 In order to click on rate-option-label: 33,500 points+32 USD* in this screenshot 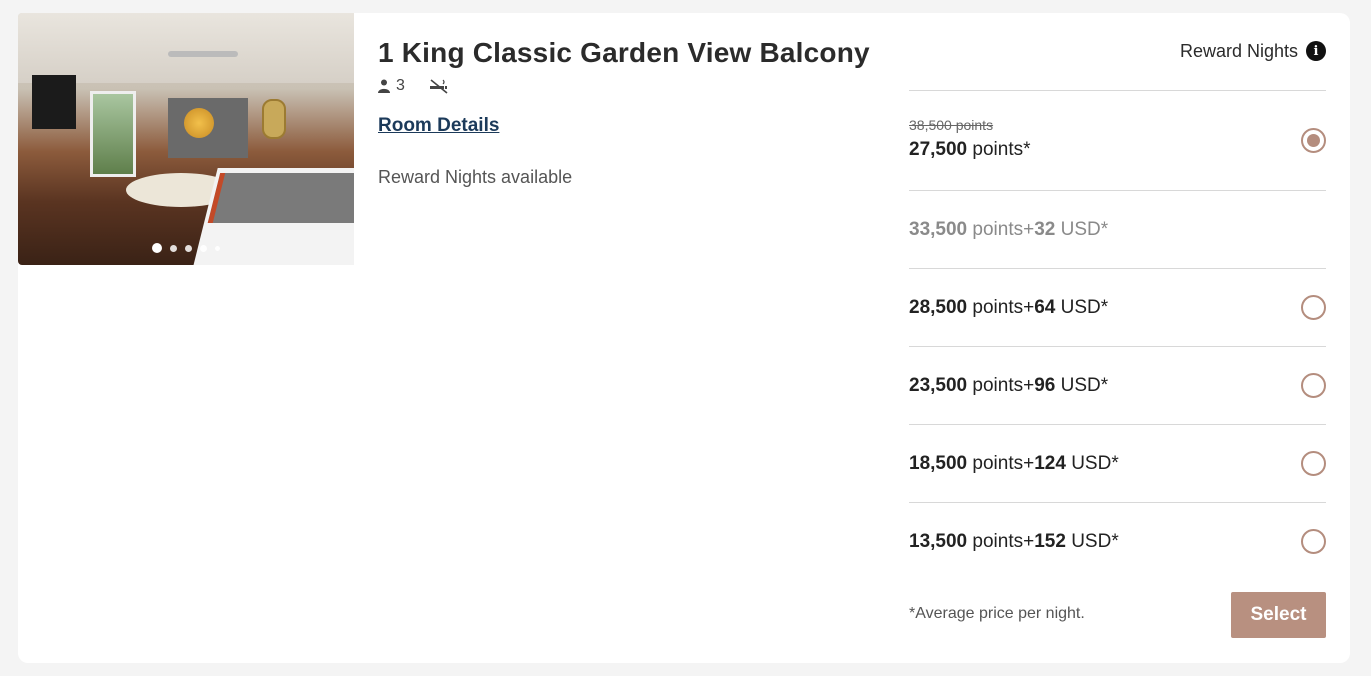, I will do `click(1008, 230)`.